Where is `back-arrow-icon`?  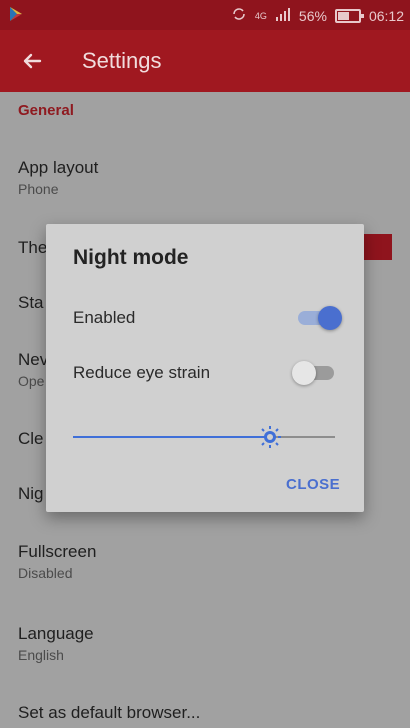 back-arrow-icon is located at coordinates (32, 61).